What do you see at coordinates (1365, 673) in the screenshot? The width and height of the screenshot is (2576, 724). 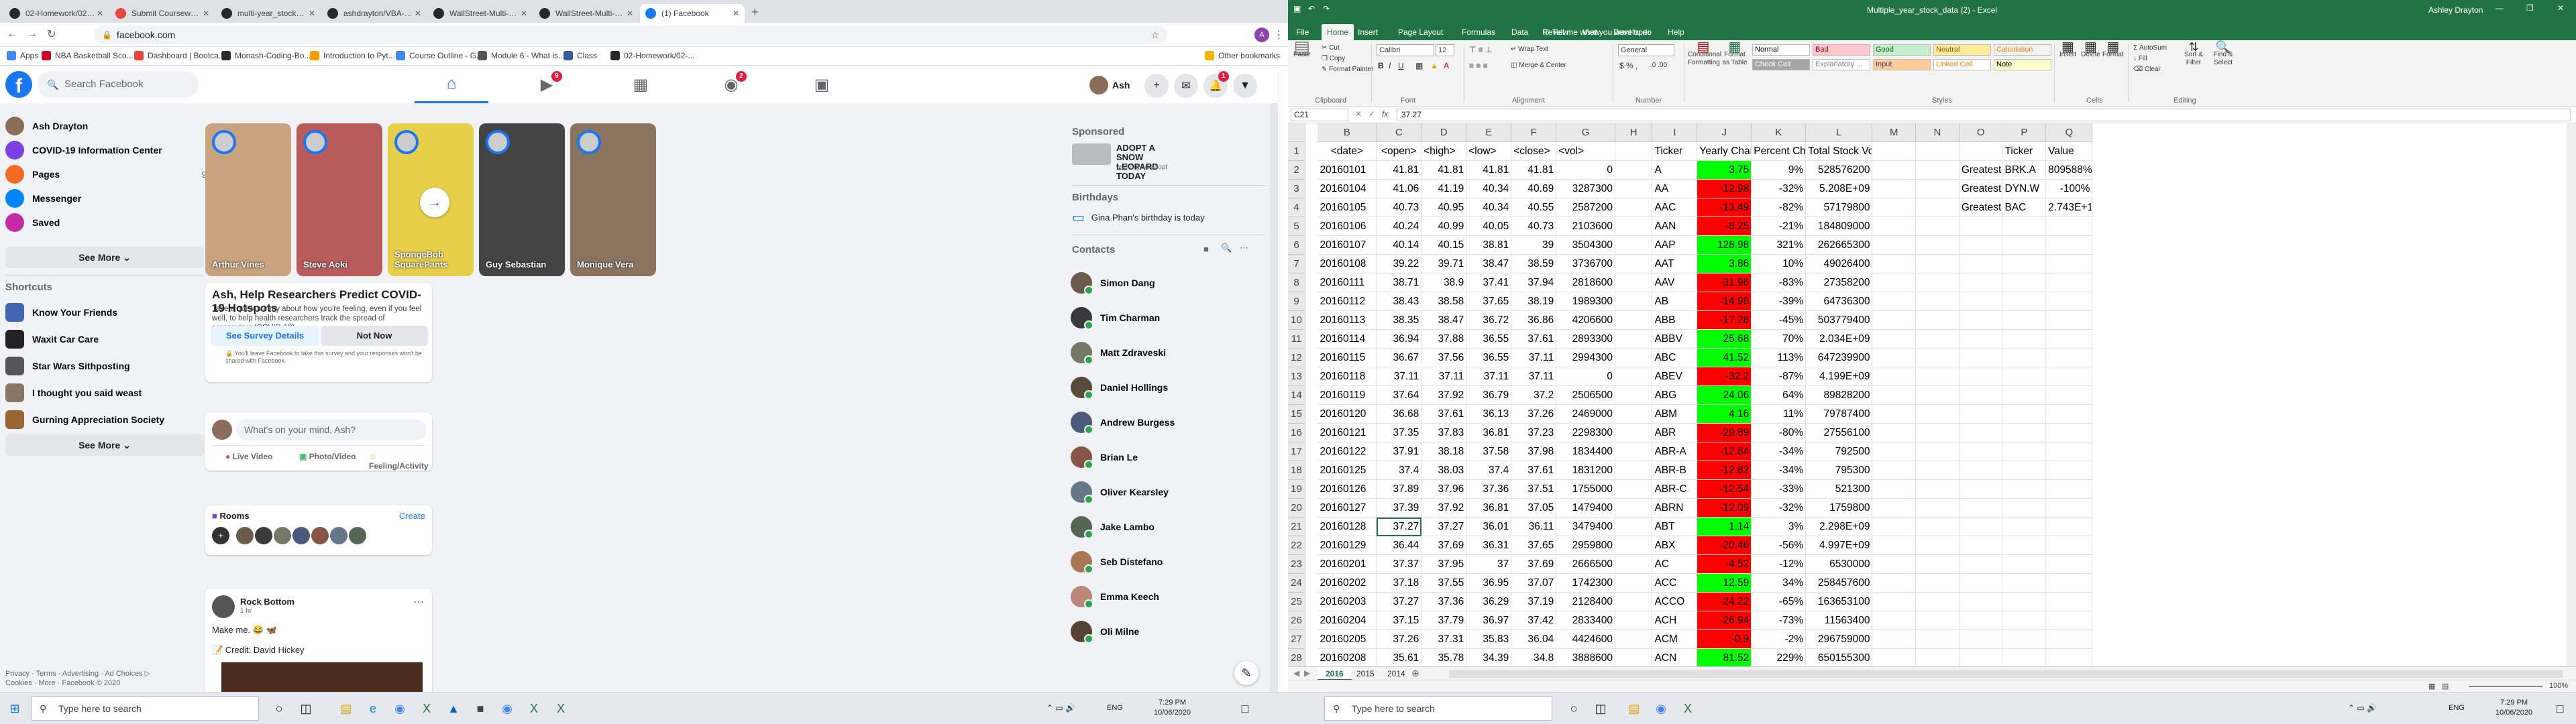 I see `sheet-tab: 2015` at bounding box center [1365, 673].